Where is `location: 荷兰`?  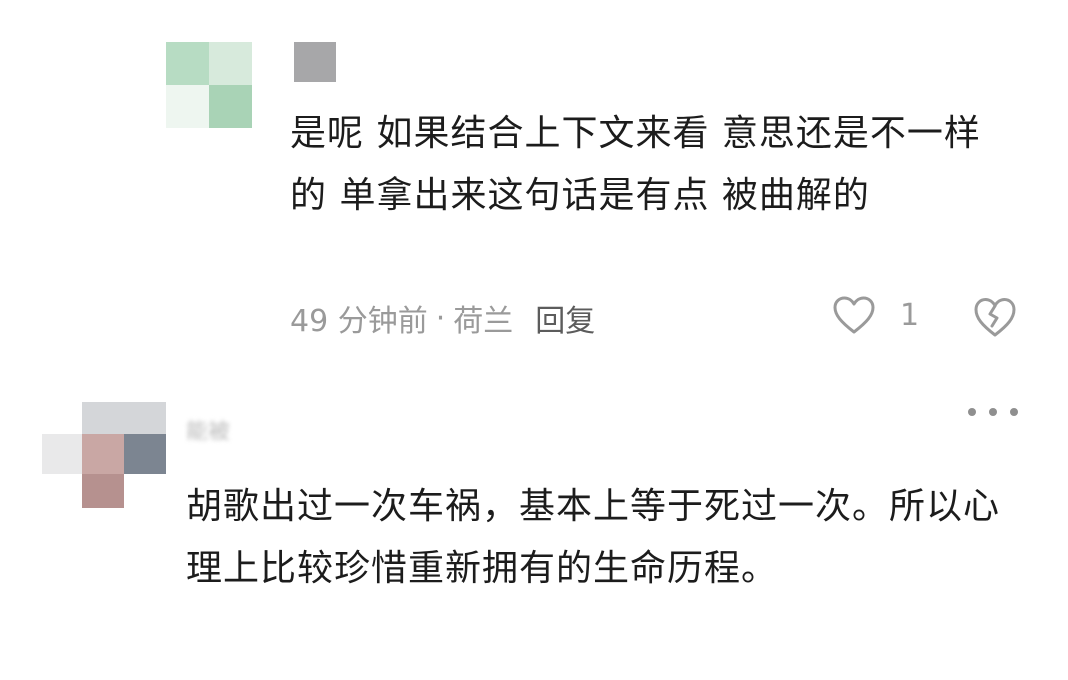
location: 荷兰 is located at coordinates (483, 321).